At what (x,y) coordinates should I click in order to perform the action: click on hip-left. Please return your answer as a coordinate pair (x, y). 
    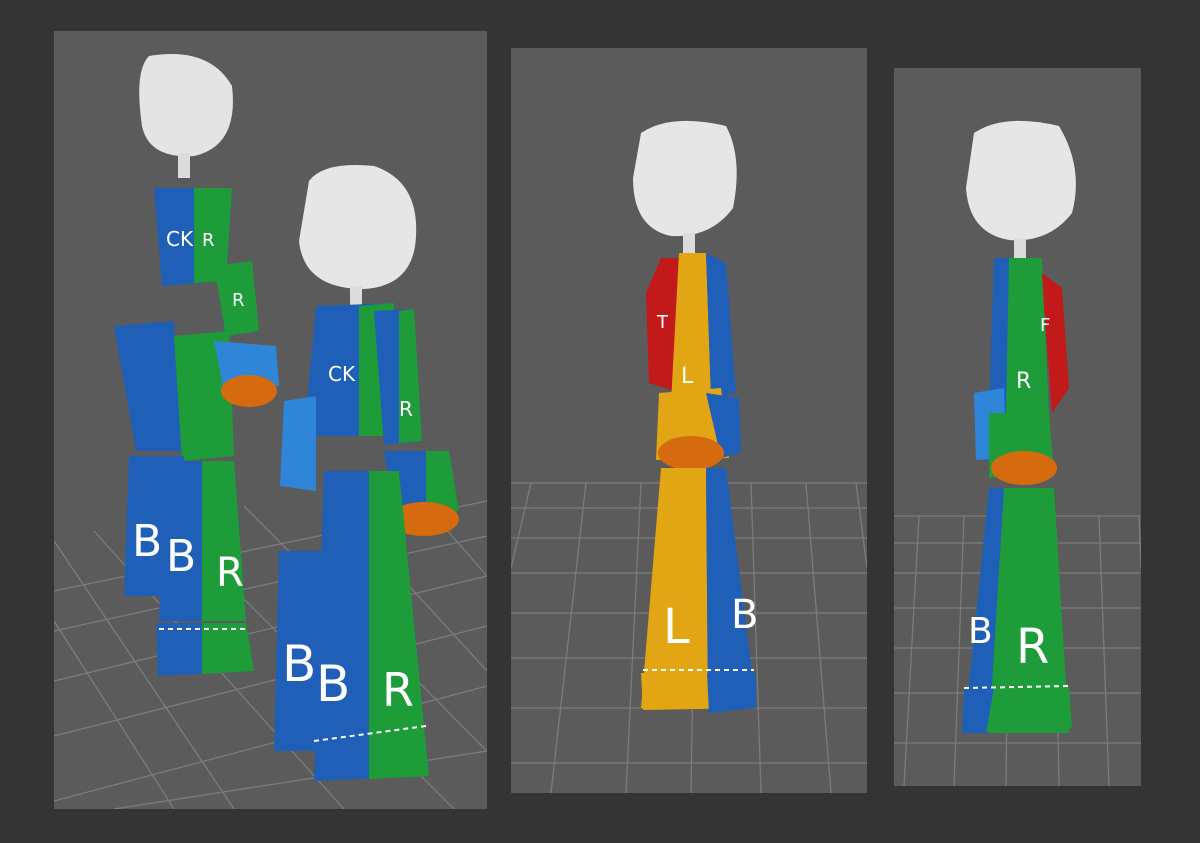
    Looking at the image, I should click on (148, 386).